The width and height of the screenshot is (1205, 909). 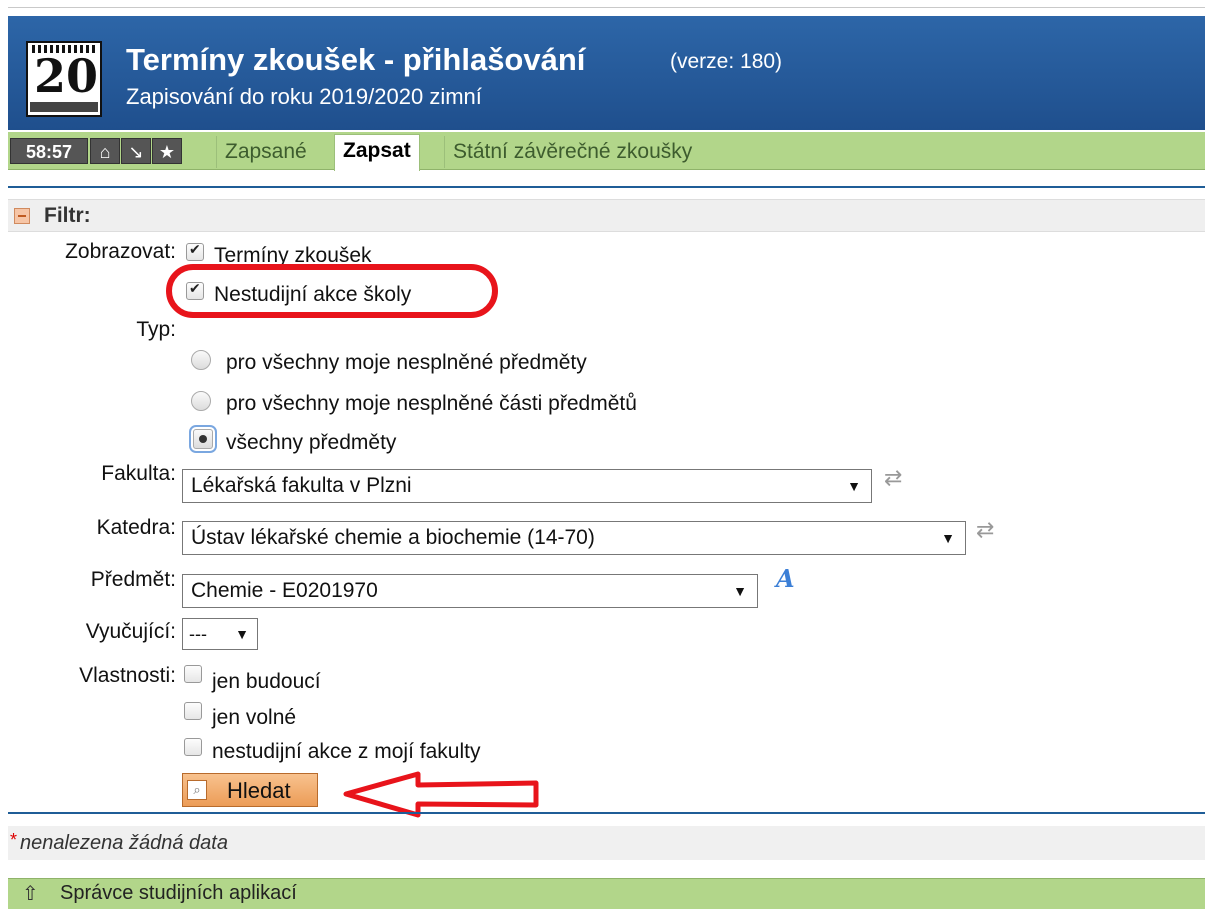 What do you see at coordinates (201, 401) in the screenshot?
I see `radio-nesplnene-casti-predmetu` at bounding box center [201, 401].